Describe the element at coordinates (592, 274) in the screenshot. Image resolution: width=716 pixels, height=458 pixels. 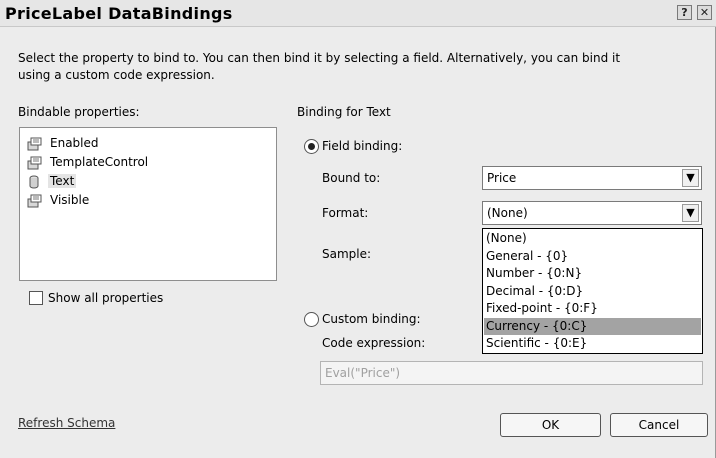
I see `format-option: Number - {0:N}` at that location.